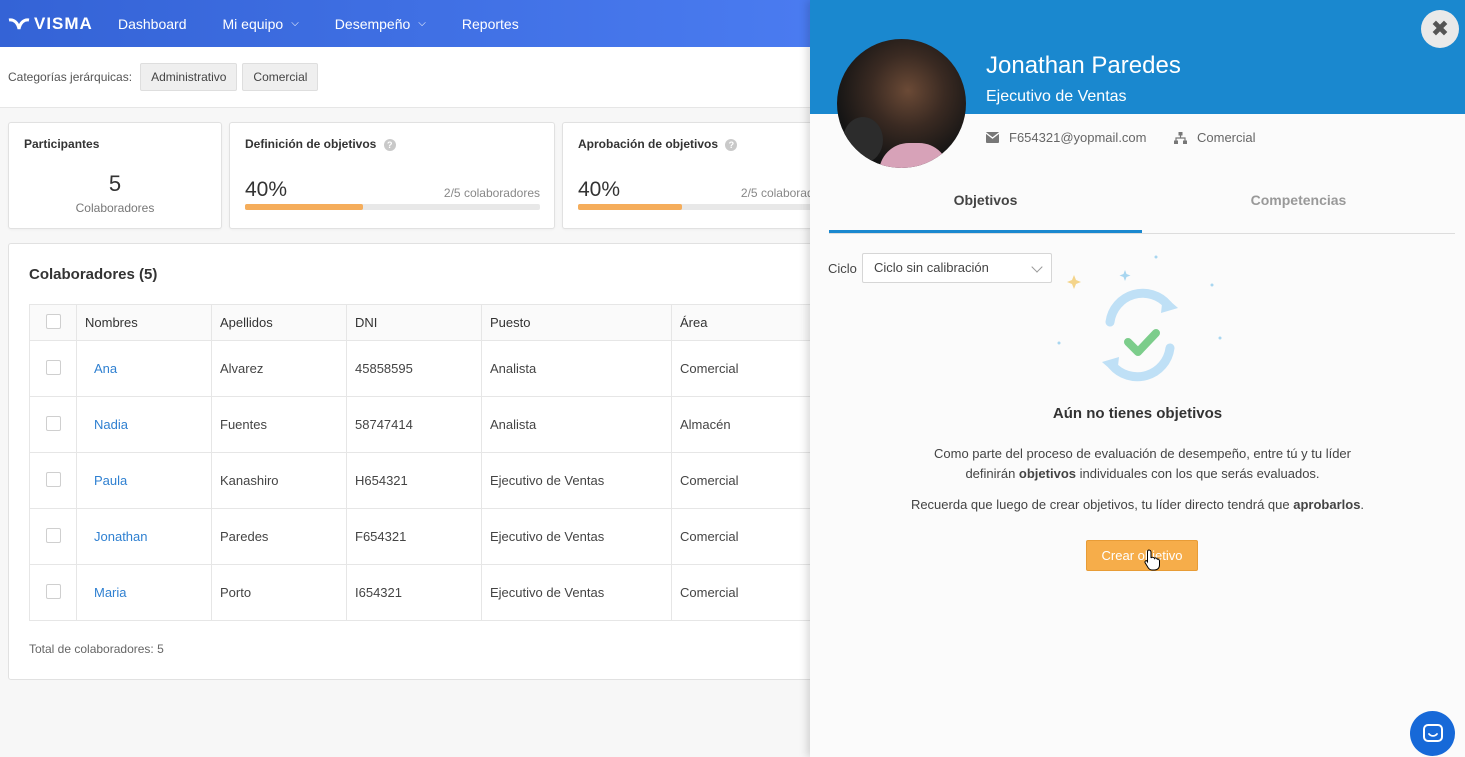  What do you see at coordinates (630, 207) in the screenshot?
I see `approval-progress-fill` at bounding box center [630, 207].